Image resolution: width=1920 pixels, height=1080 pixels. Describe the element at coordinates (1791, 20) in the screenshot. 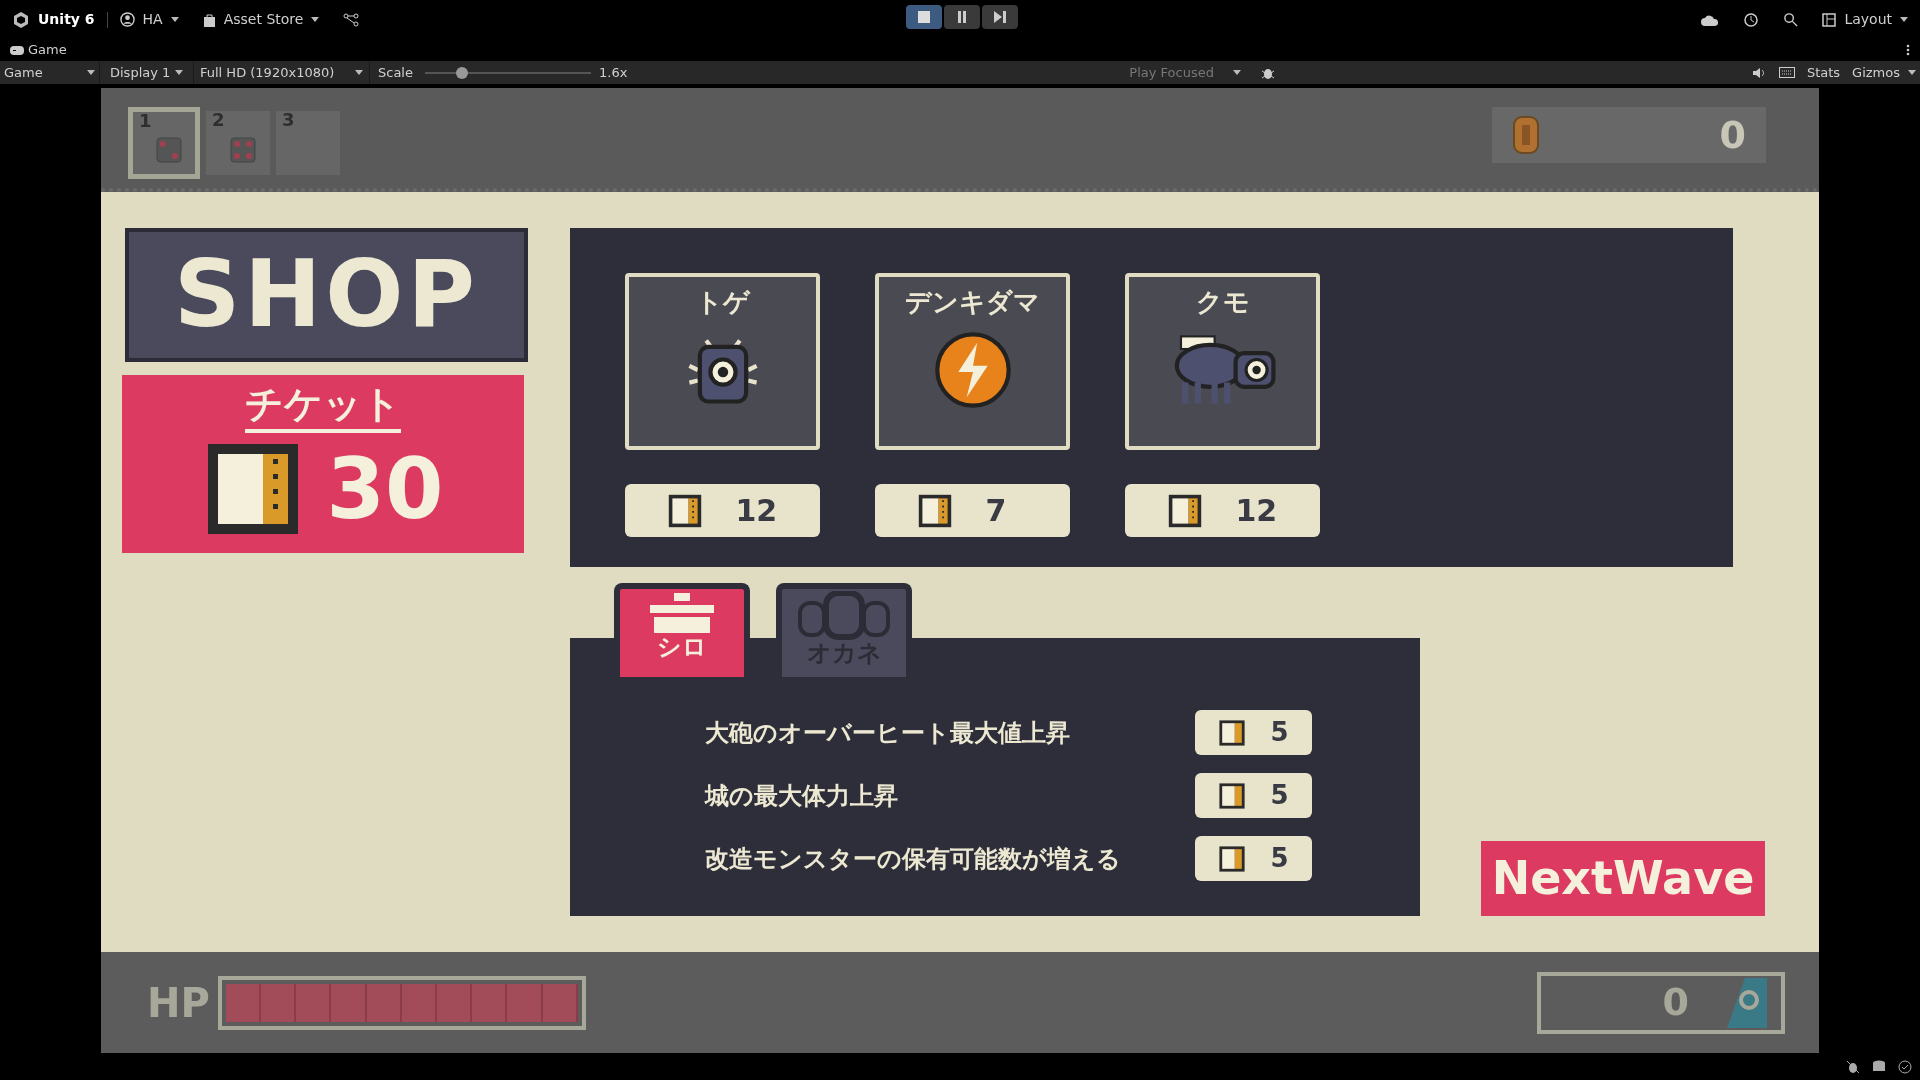

I see `search-icon` at that location.